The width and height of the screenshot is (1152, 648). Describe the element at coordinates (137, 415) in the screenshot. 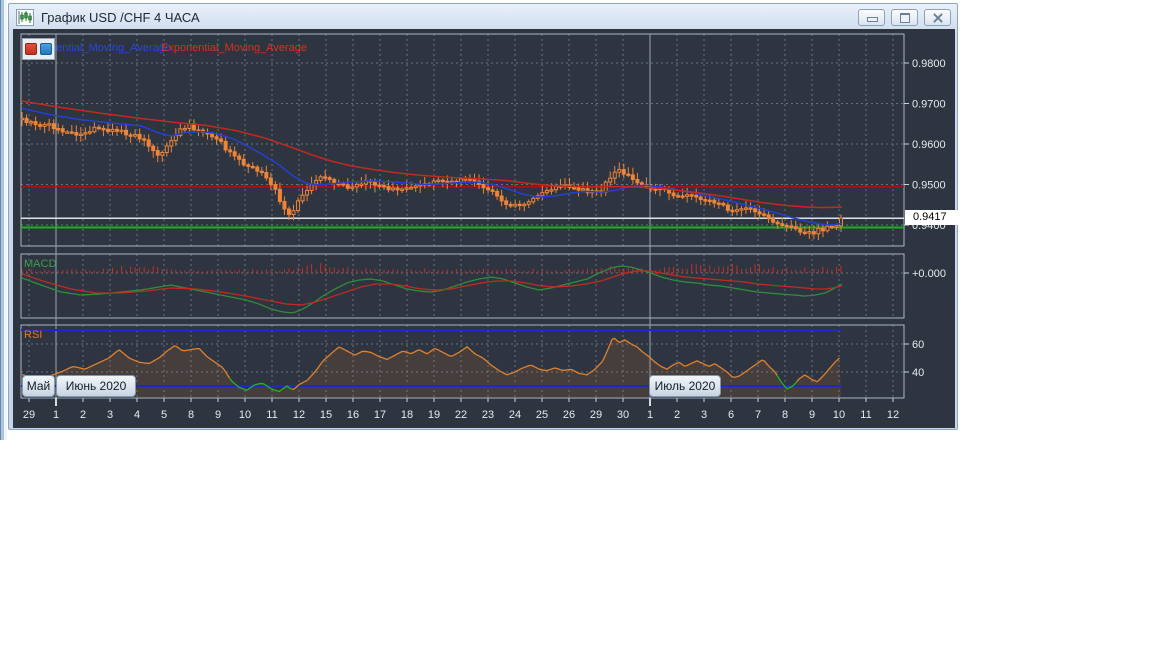

I see `svg-text: 4` at that location.